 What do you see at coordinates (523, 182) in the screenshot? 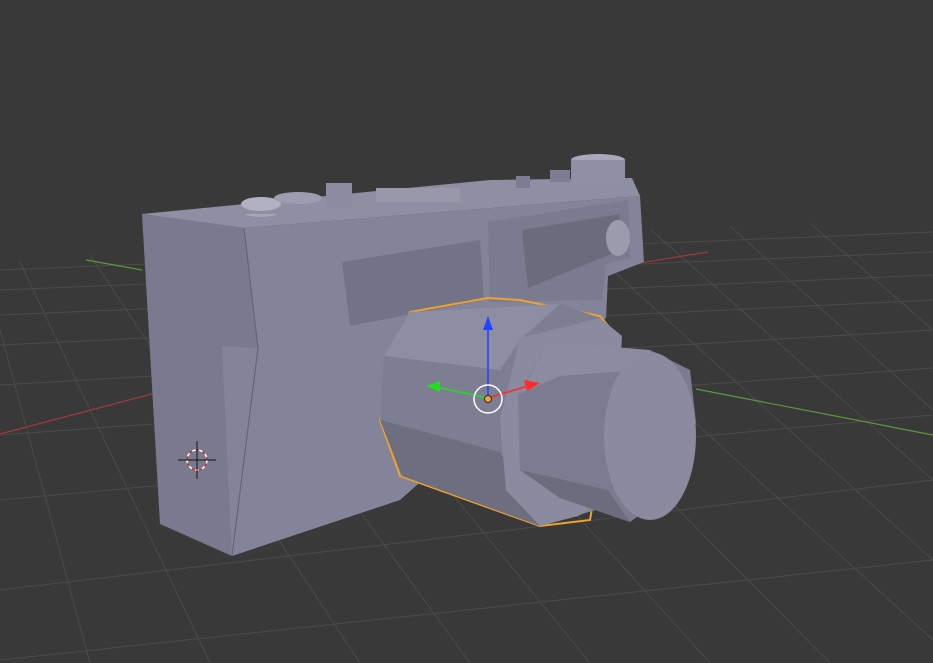
I see `top-bump` at bounding box center [523, 182].